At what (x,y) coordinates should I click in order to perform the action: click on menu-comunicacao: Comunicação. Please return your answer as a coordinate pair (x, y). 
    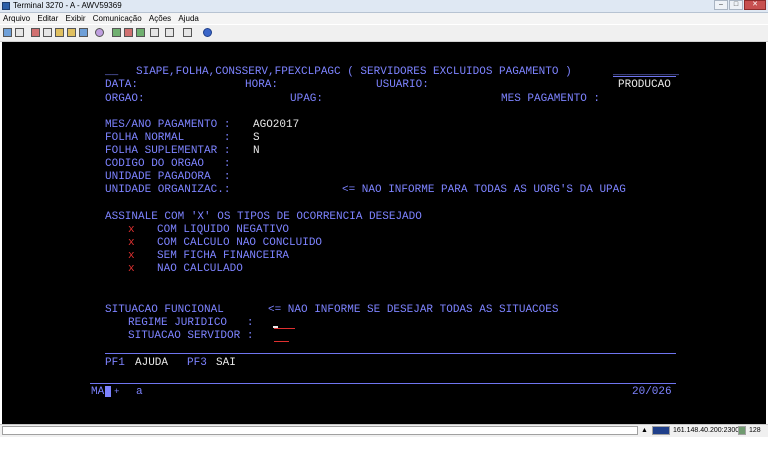
    Looking at the image, I should click on (117, 18).